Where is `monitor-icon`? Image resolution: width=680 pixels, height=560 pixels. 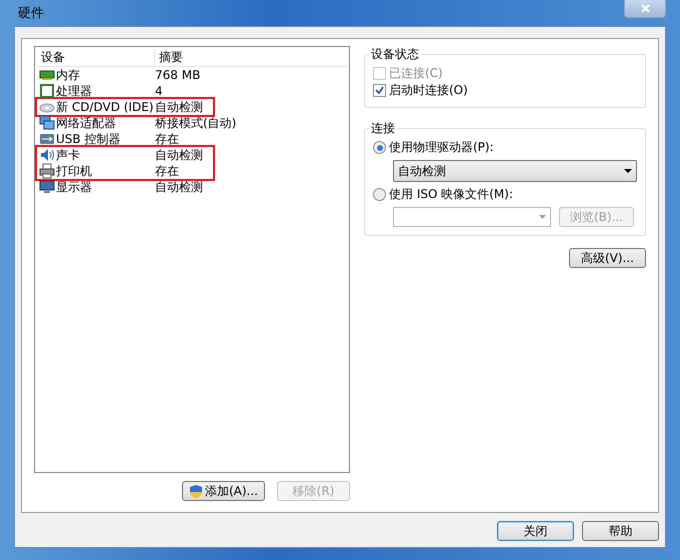 monitor-icon is located at coordinates (47, 187).